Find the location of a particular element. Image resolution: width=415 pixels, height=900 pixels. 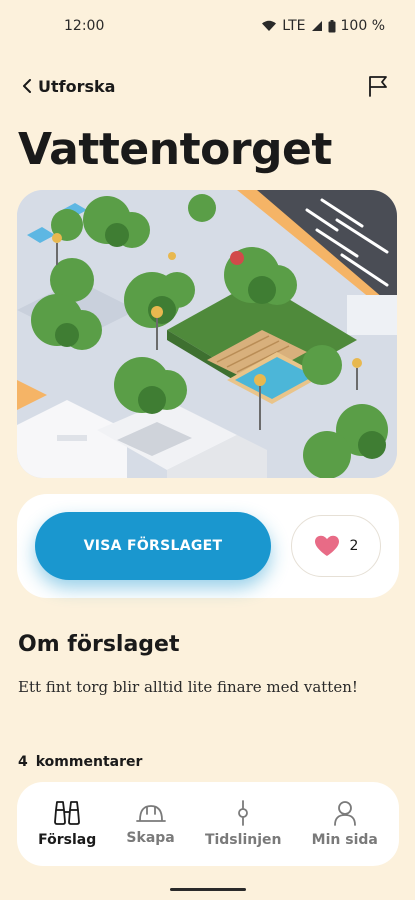

top-nav: Utforska is located at coordinates (207, 86).